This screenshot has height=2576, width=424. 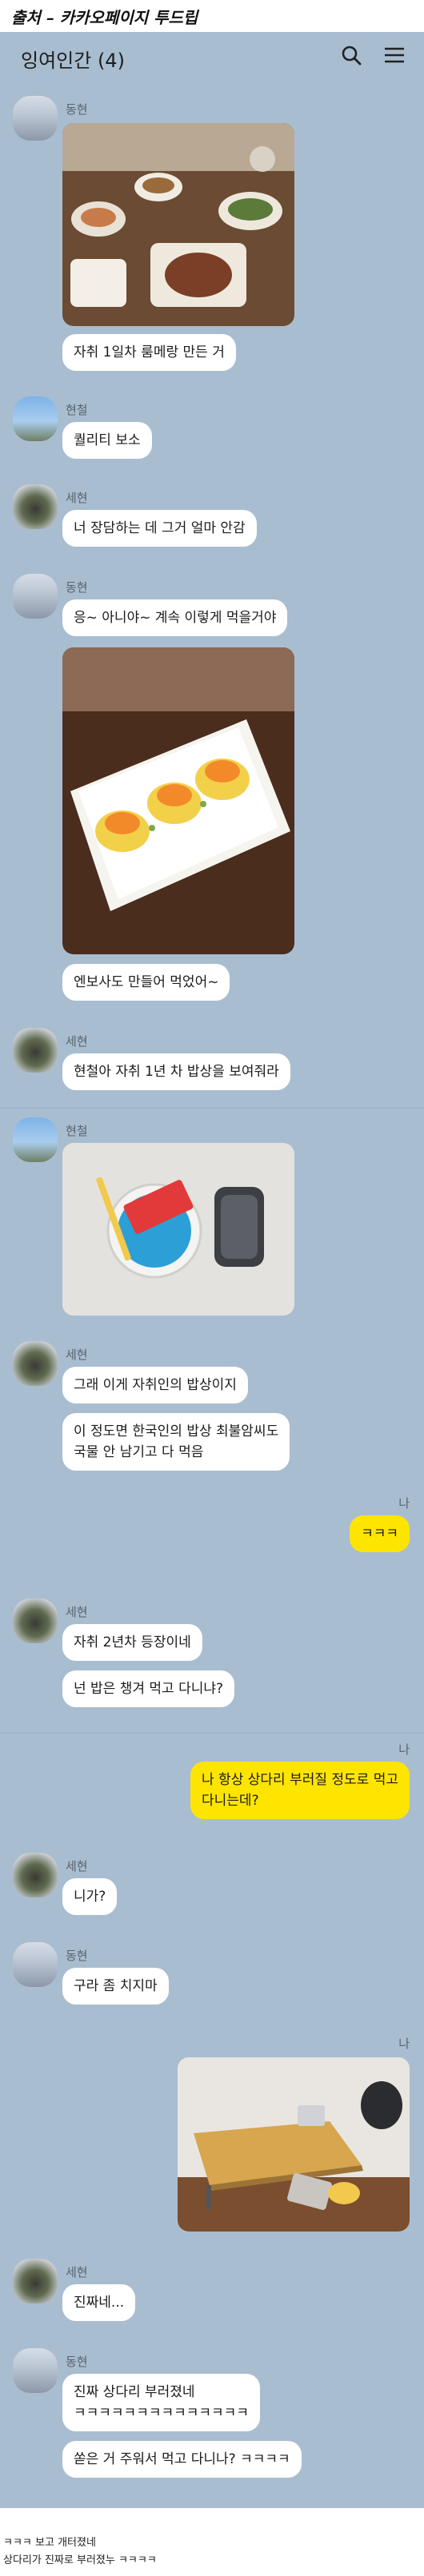 I want to click on message-bubble: 진짜 상다리 부러졌네 ㅋㅋㅋㅋㅋㅋㅋㅋㅋㅋㅋㅋㅋㅋ, so click(x=161, y=2402).